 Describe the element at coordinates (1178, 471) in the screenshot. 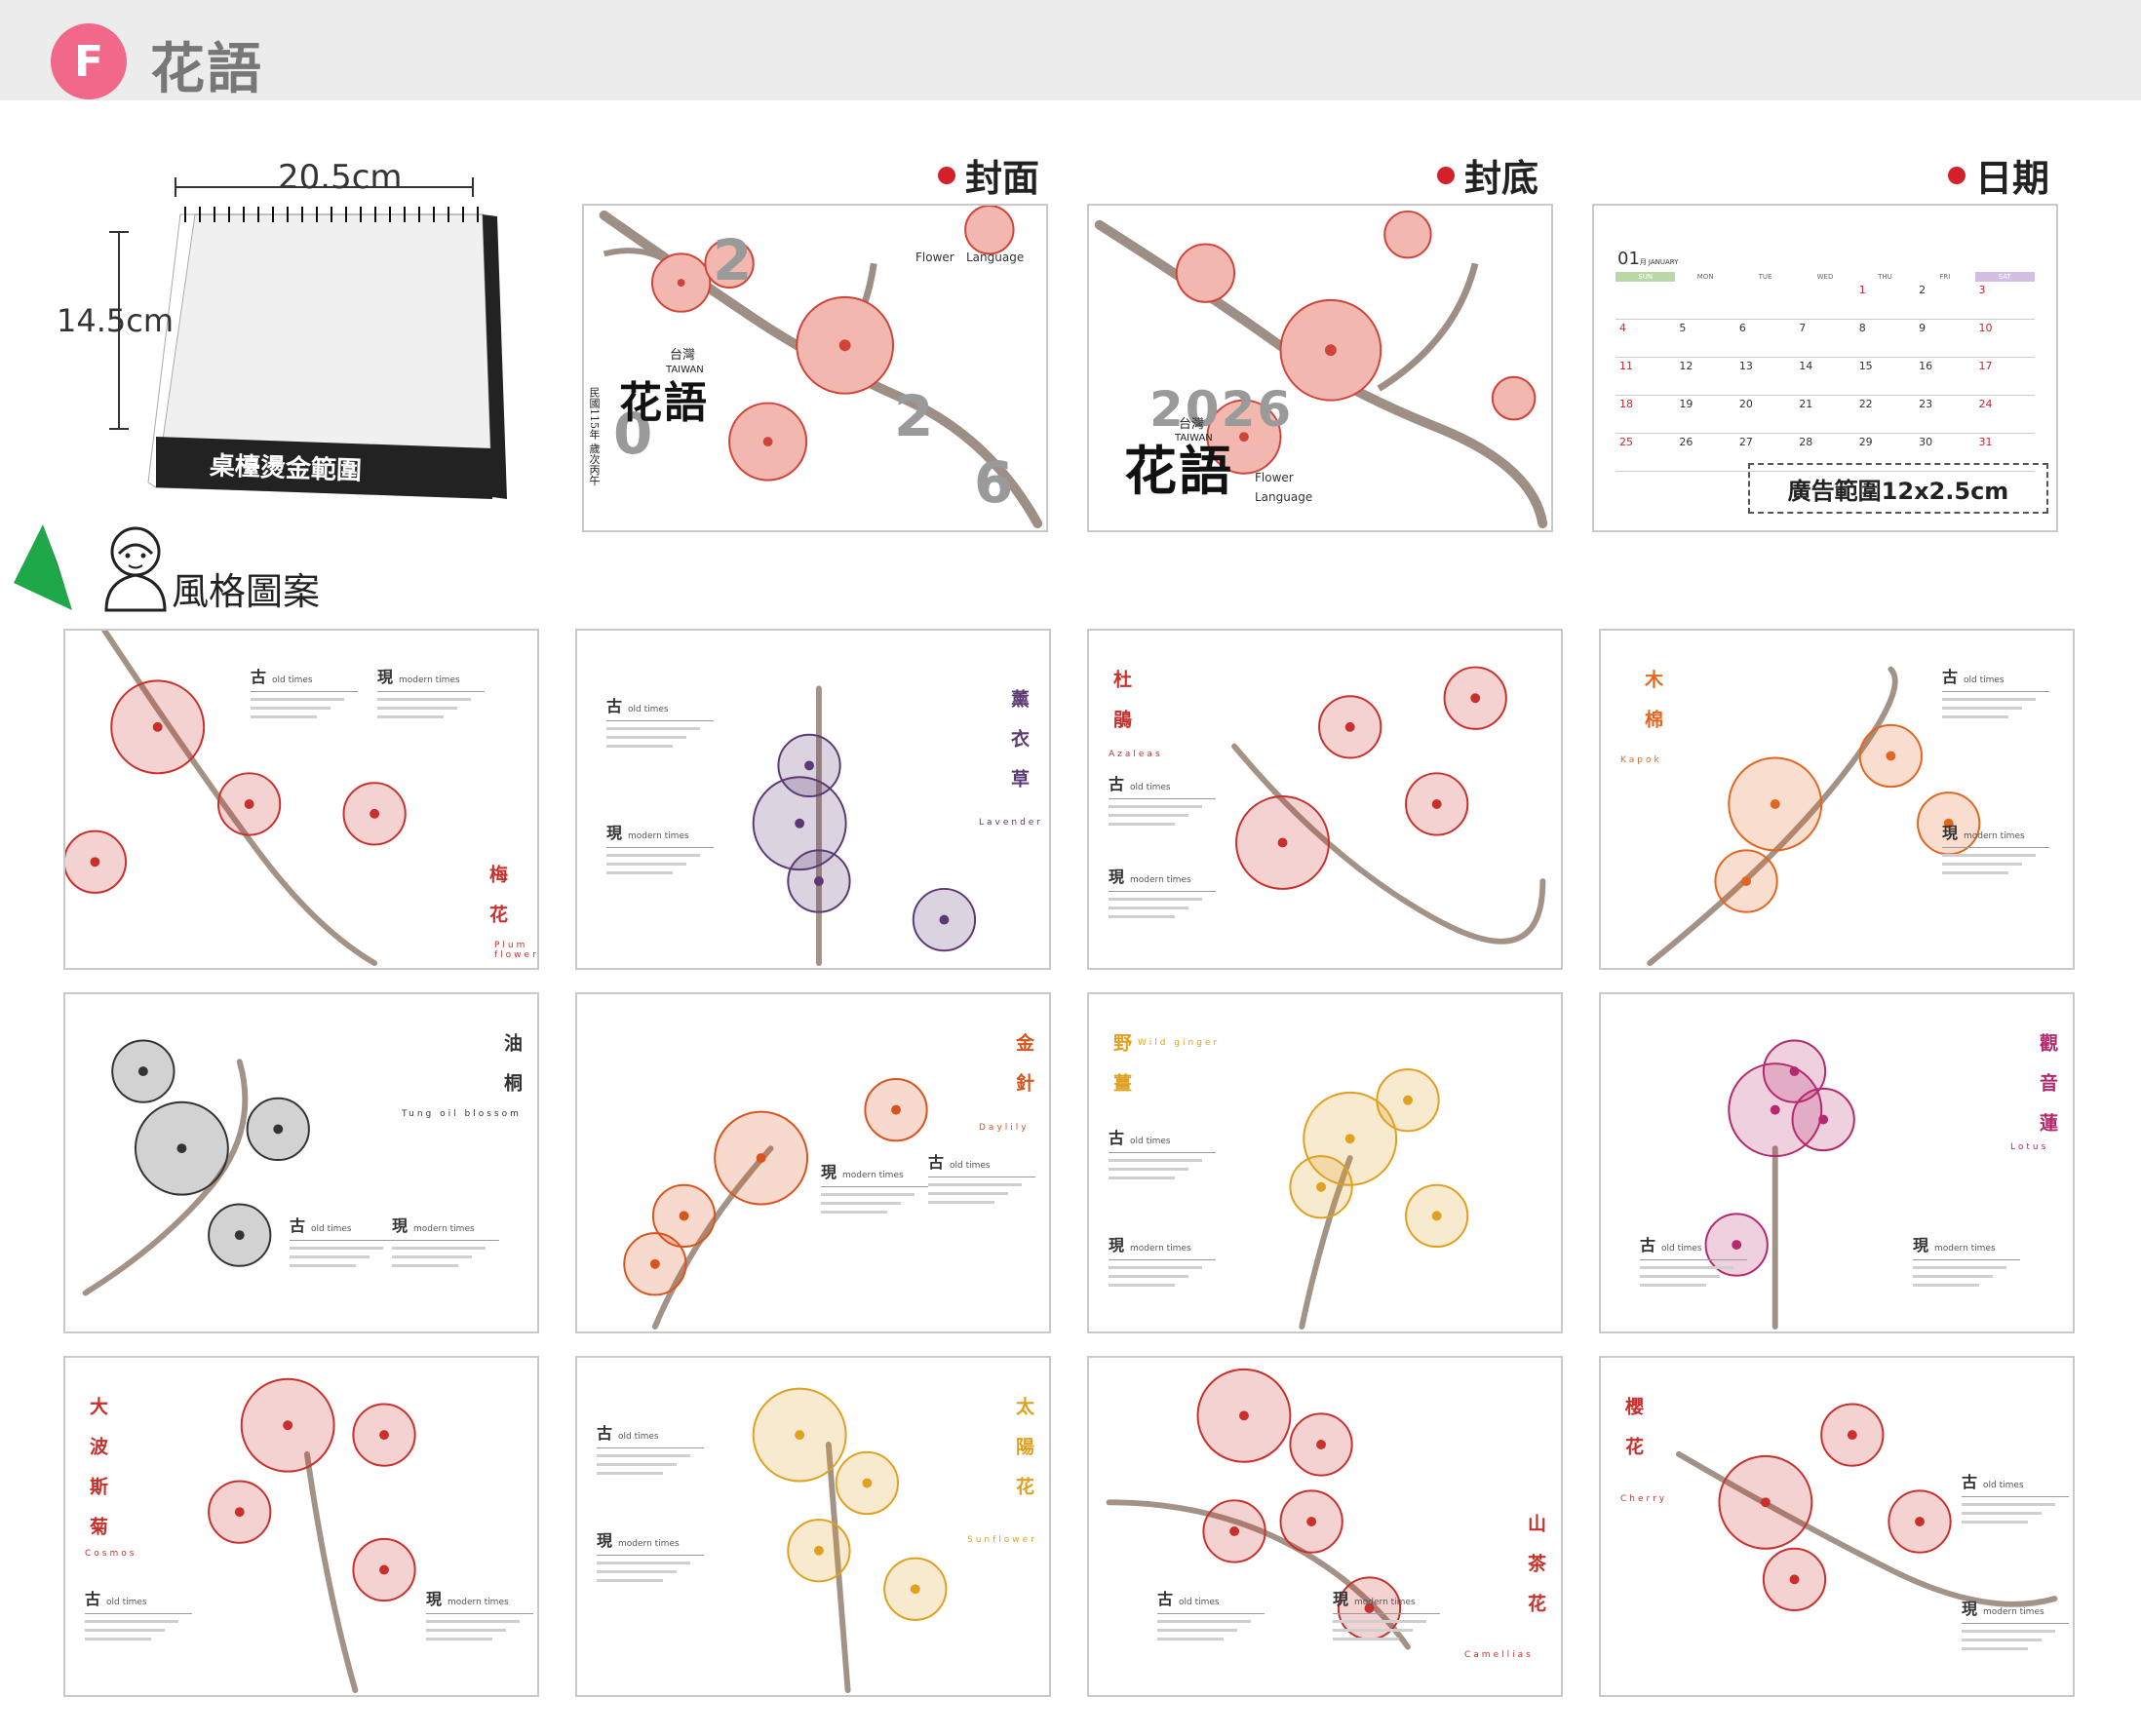

I see `back-title: 花語` at that location.